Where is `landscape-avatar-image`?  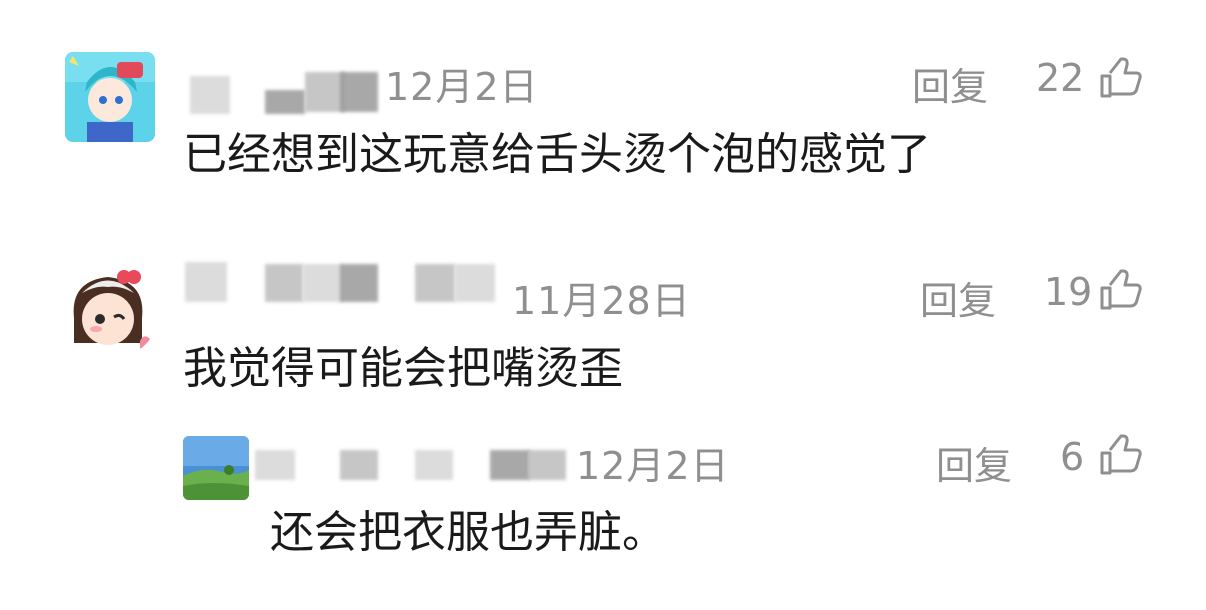 landscape-avatar-image is located at coordinates (216, 468).